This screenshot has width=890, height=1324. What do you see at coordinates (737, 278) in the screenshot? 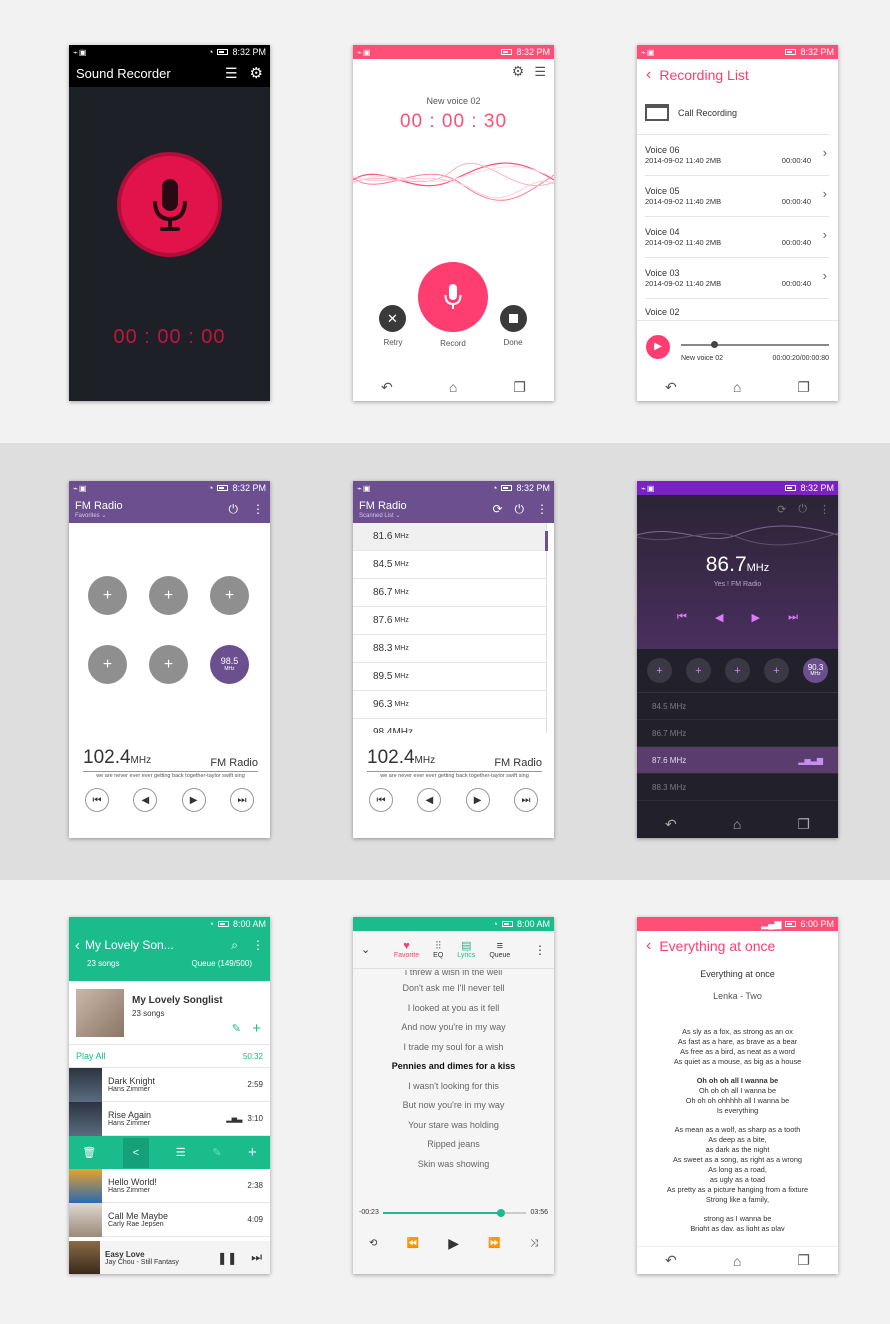
I see `recording-item: Voice 03 2014-09-02 11:40 2MB 00:00:40 ›` at bounding box center [737, 278].